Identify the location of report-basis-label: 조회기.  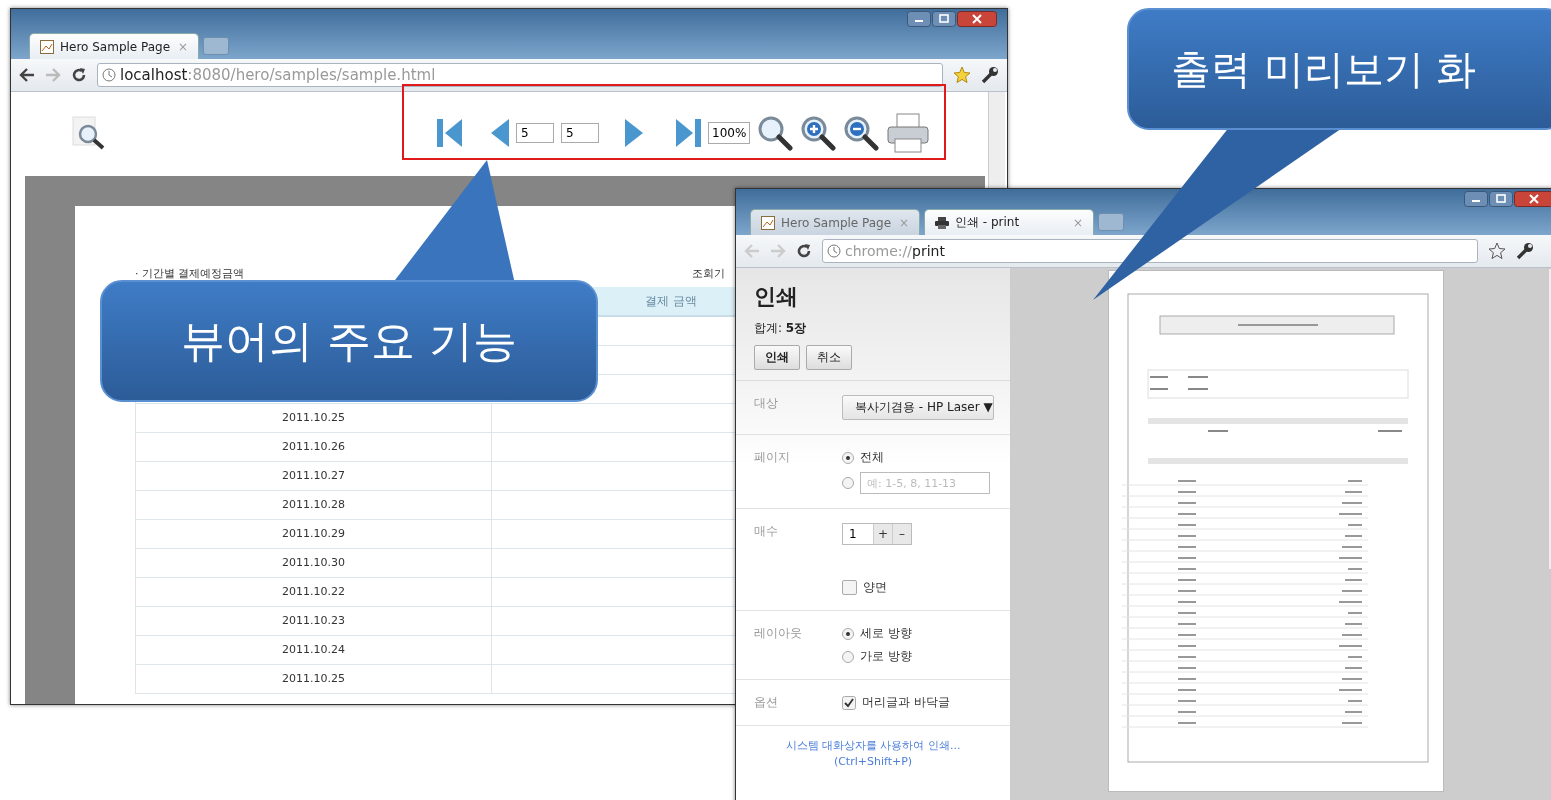
(708, 273).